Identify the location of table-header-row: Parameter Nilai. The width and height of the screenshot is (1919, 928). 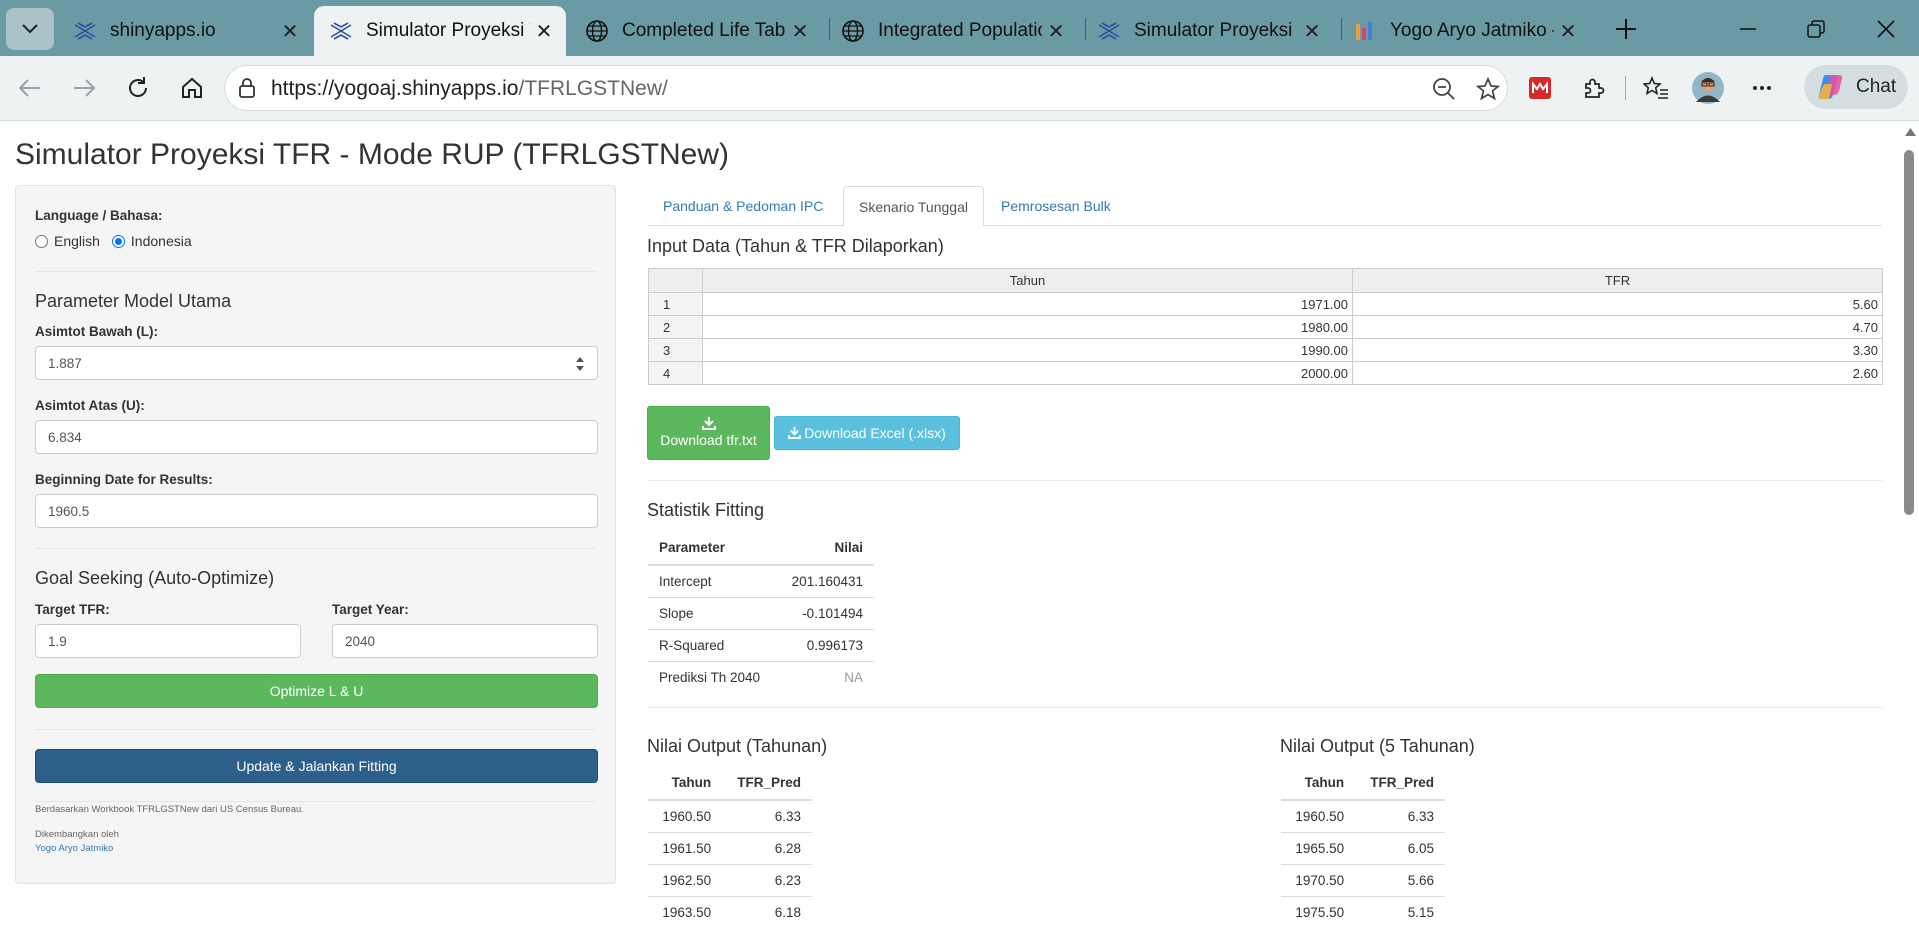
(761, 547).